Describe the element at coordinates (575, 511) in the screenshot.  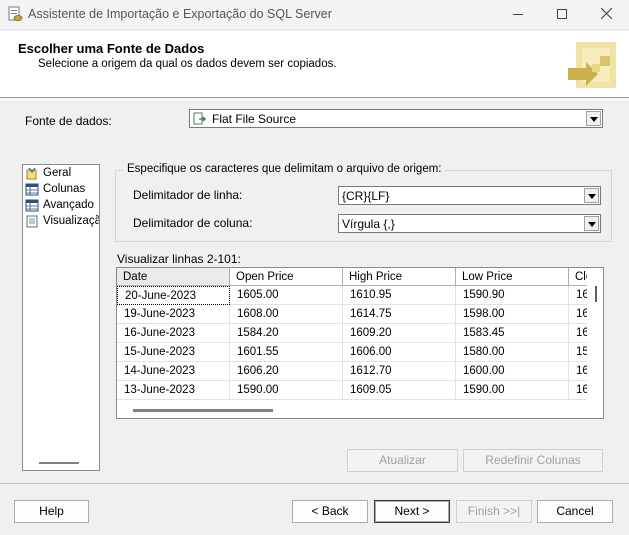
I see `cancel-button: Cancel` at that location.